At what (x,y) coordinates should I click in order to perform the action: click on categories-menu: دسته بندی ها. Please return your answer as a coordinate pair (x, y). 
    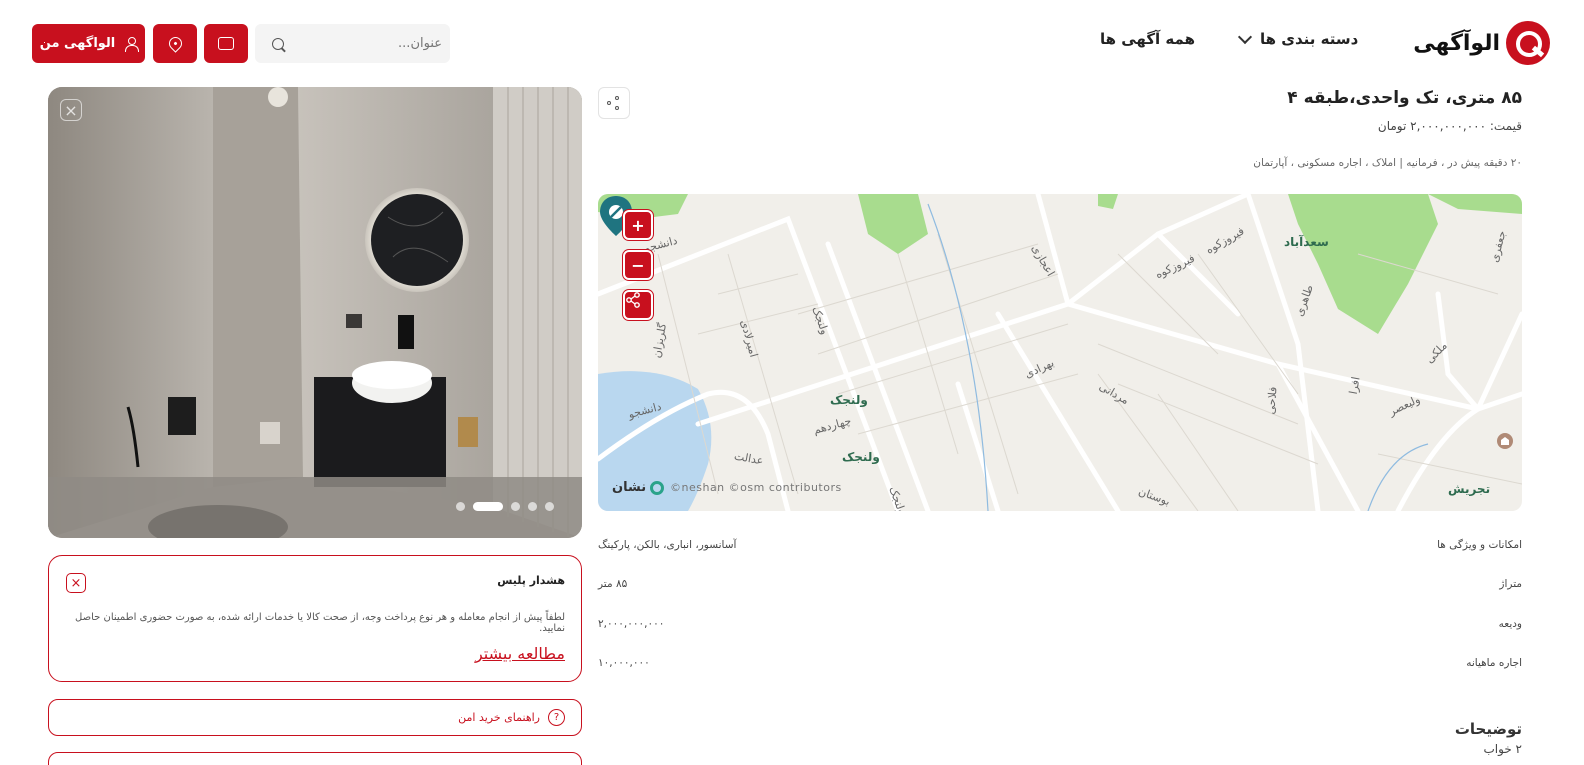
    Looking at the image, I should click on (1298, 38).